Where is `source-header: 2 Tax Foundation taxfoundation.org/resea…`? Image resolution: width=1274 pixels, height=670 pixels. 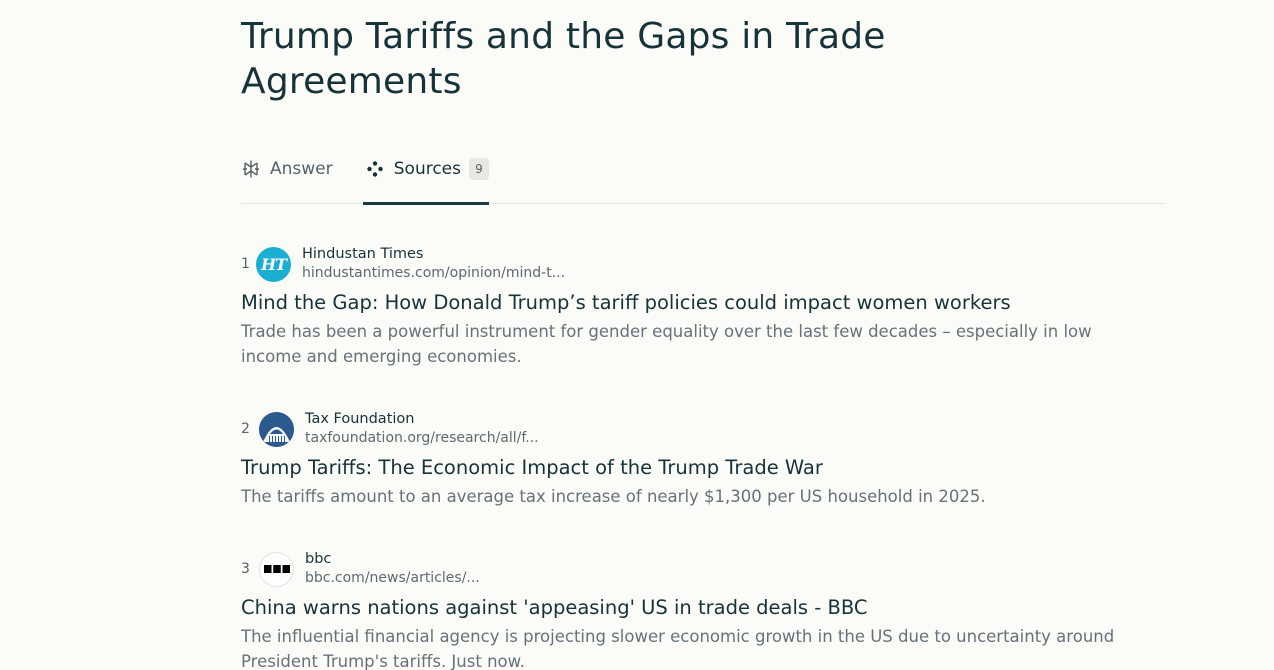 source-header: 2 Tax Foundation taxfoundation.org/resea… is located at coordinates (703, 429).